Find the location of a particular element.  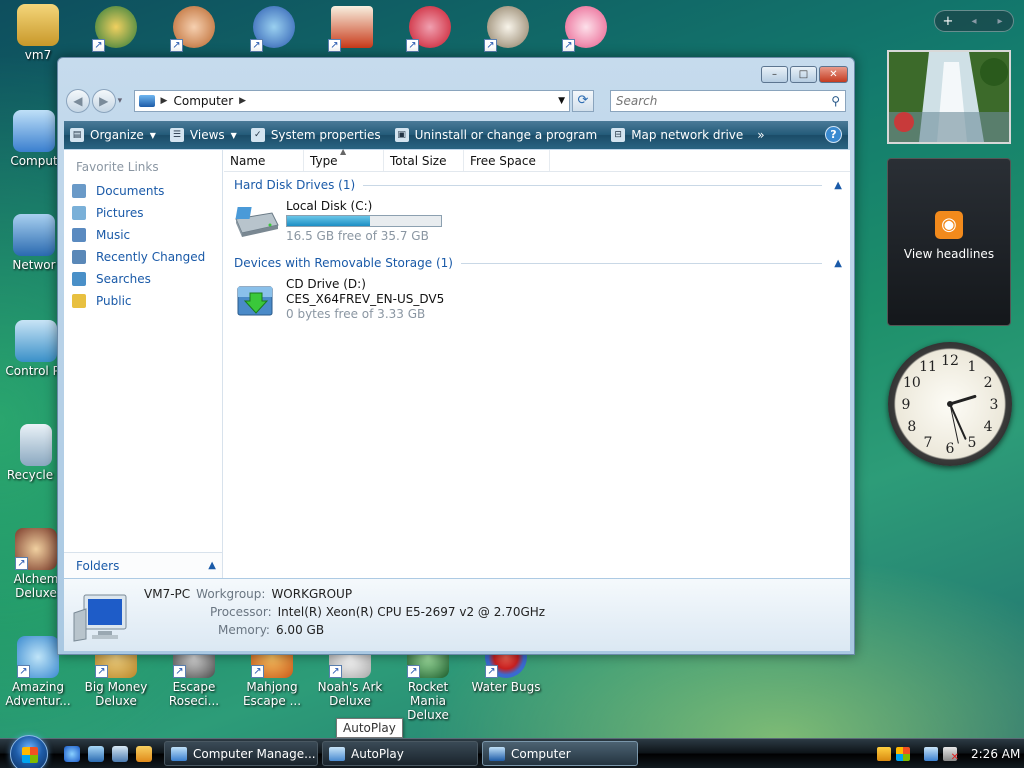

processor-label: Processor: is located at coordinates (241, 612).